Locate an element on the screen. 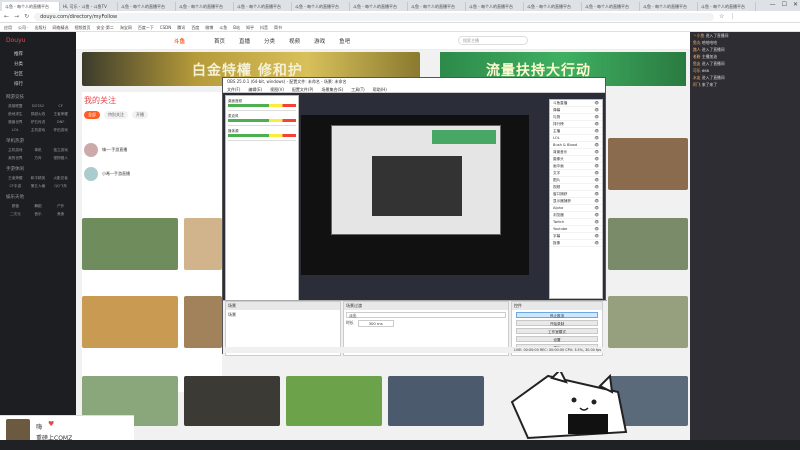 The width and height of the screenshot is (800, 450). bookmark-item: 微博 is located at coordinates (209, 27).